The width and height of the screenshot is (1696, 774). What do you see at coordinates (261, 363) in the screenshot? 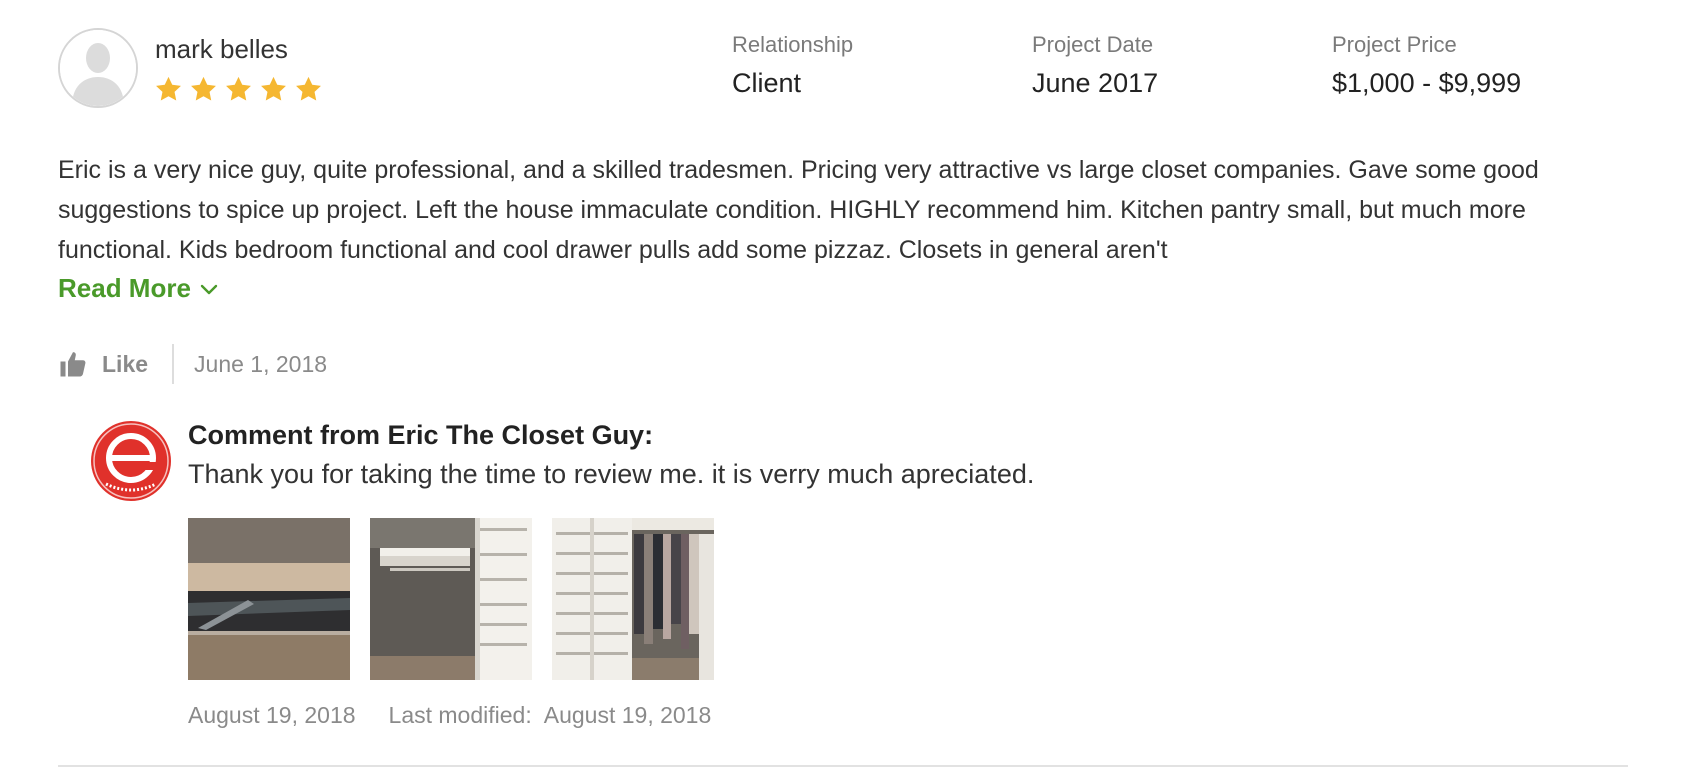
I see `review-date: June 1, 2018` at bounding box center [261, 363].